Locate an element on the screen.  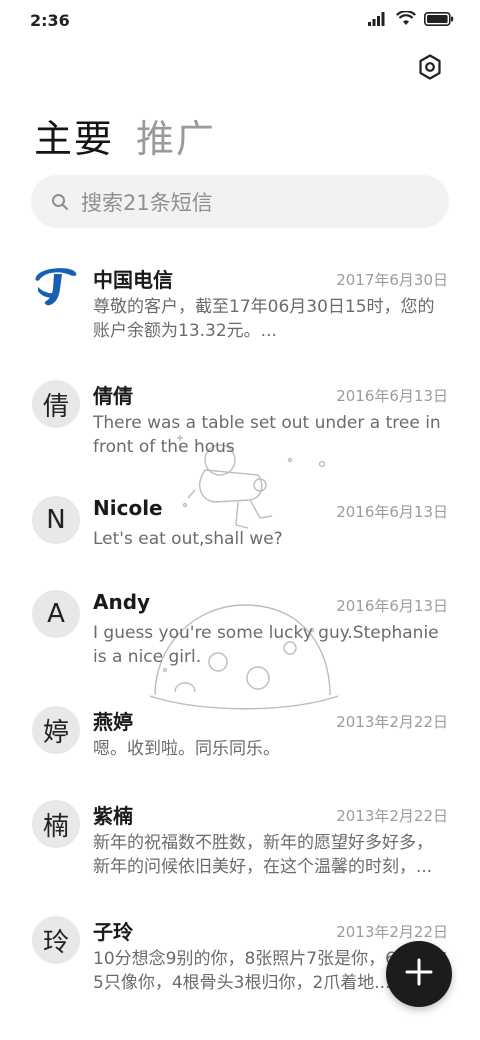
china-telecom-logo-icon is located at coordinates (56, 288).